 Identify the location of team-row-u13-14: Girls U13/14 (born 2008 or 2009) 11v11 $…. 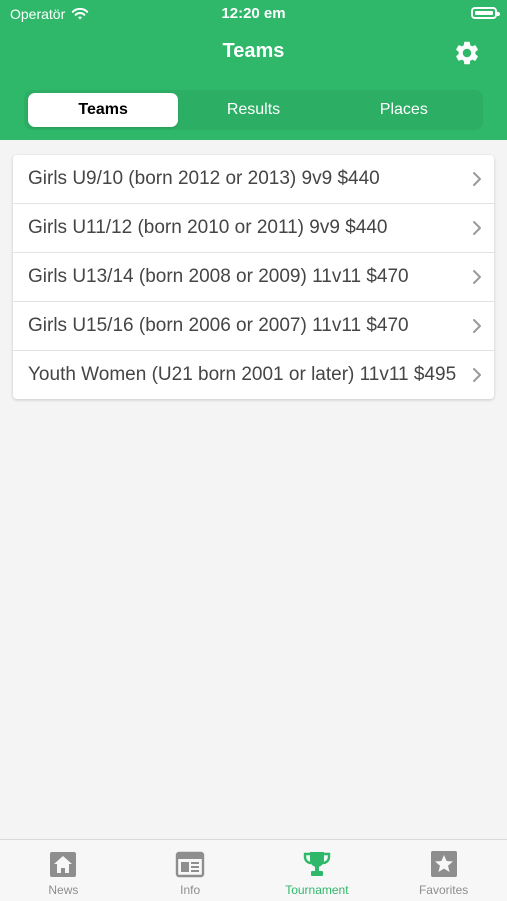
(253, 277).